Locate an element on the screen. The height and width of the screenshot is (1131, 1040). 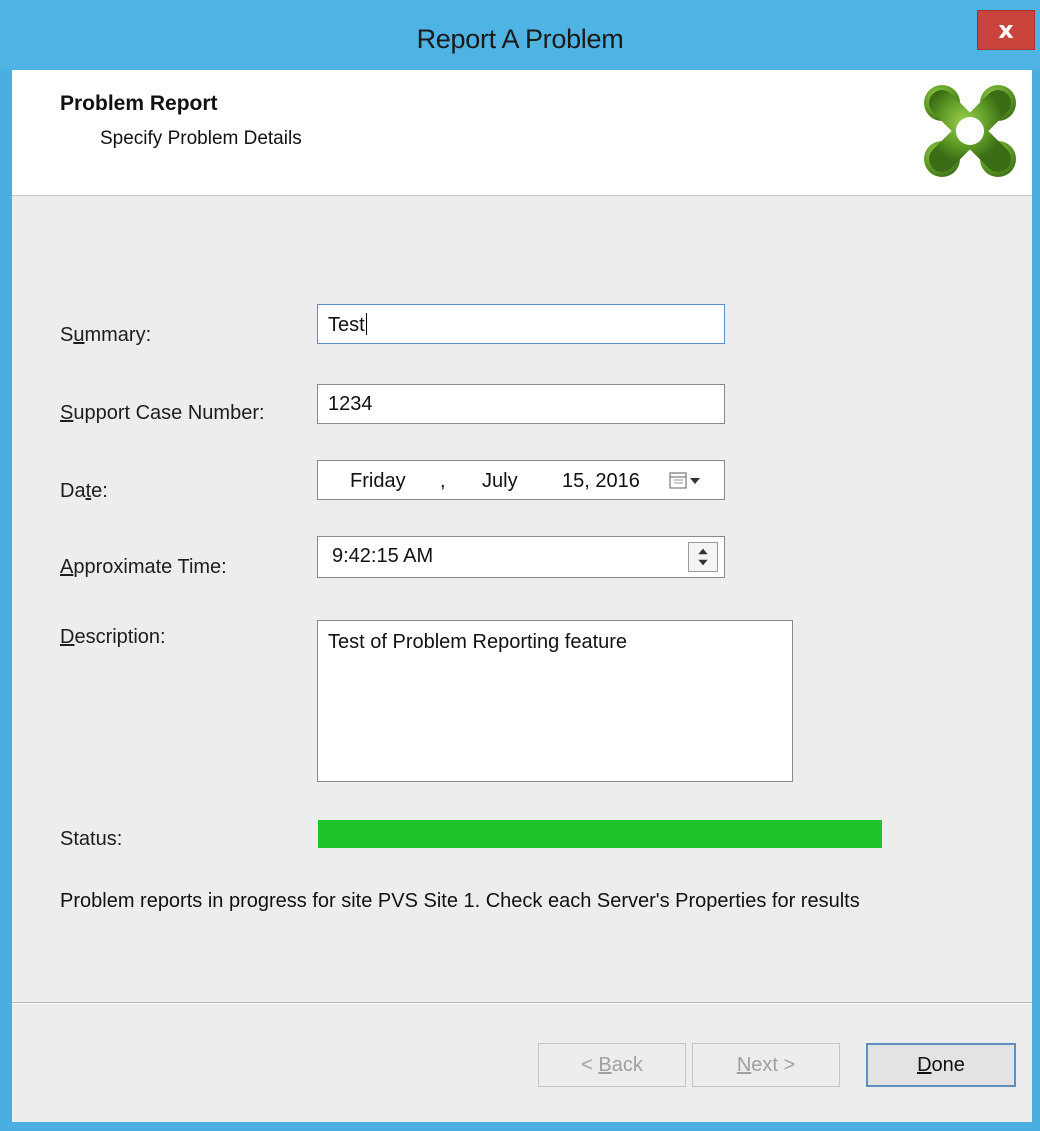
spinner-updown-icon is located at coordinates (703, 557).